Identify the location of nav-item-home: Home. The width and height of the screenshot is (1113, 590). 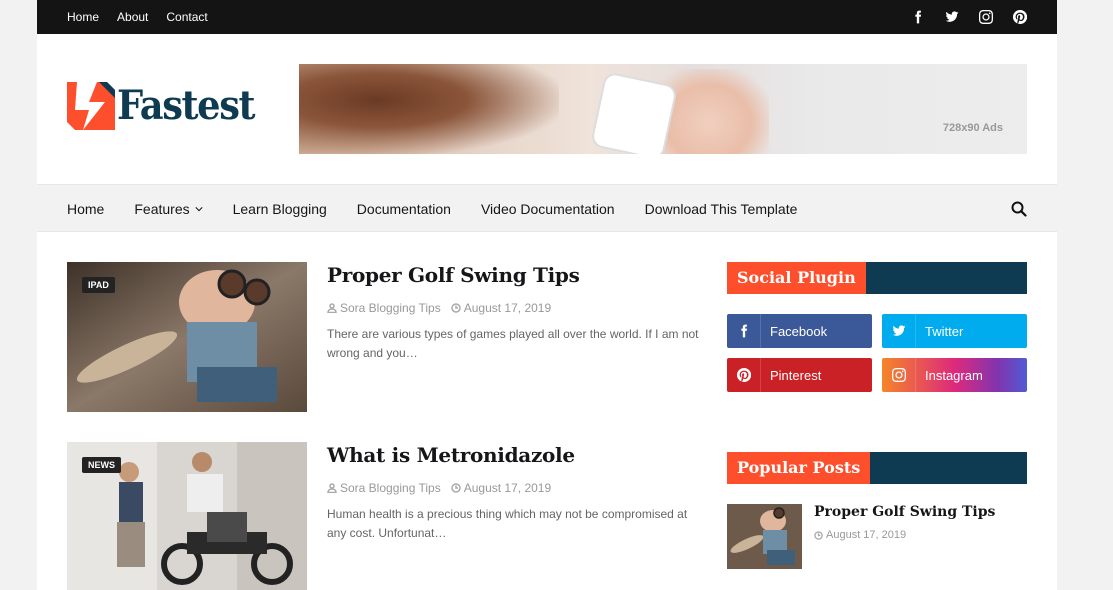
(85, 209).